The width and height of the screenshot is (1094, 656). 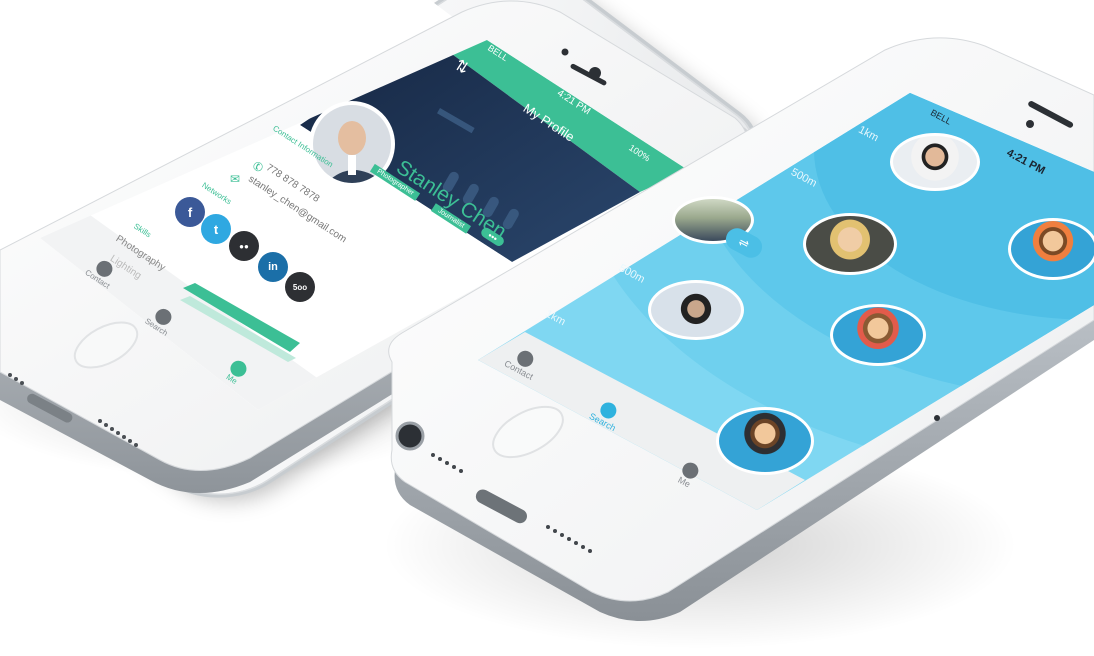 I want to click on right-status-carrier: BELL, so click(x=941, y=117).